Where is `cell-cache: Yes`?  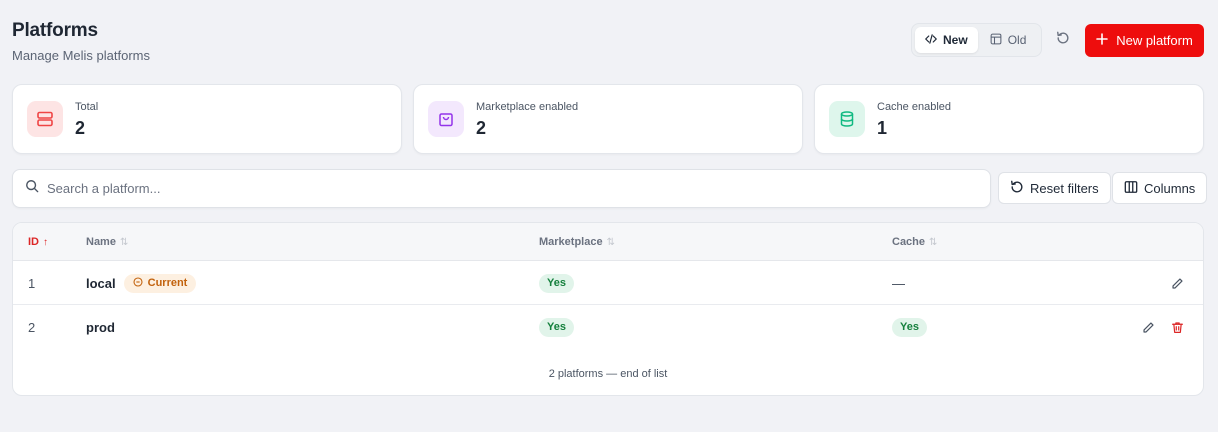
cell-cache: Yes is located at coordinates (909, 327).